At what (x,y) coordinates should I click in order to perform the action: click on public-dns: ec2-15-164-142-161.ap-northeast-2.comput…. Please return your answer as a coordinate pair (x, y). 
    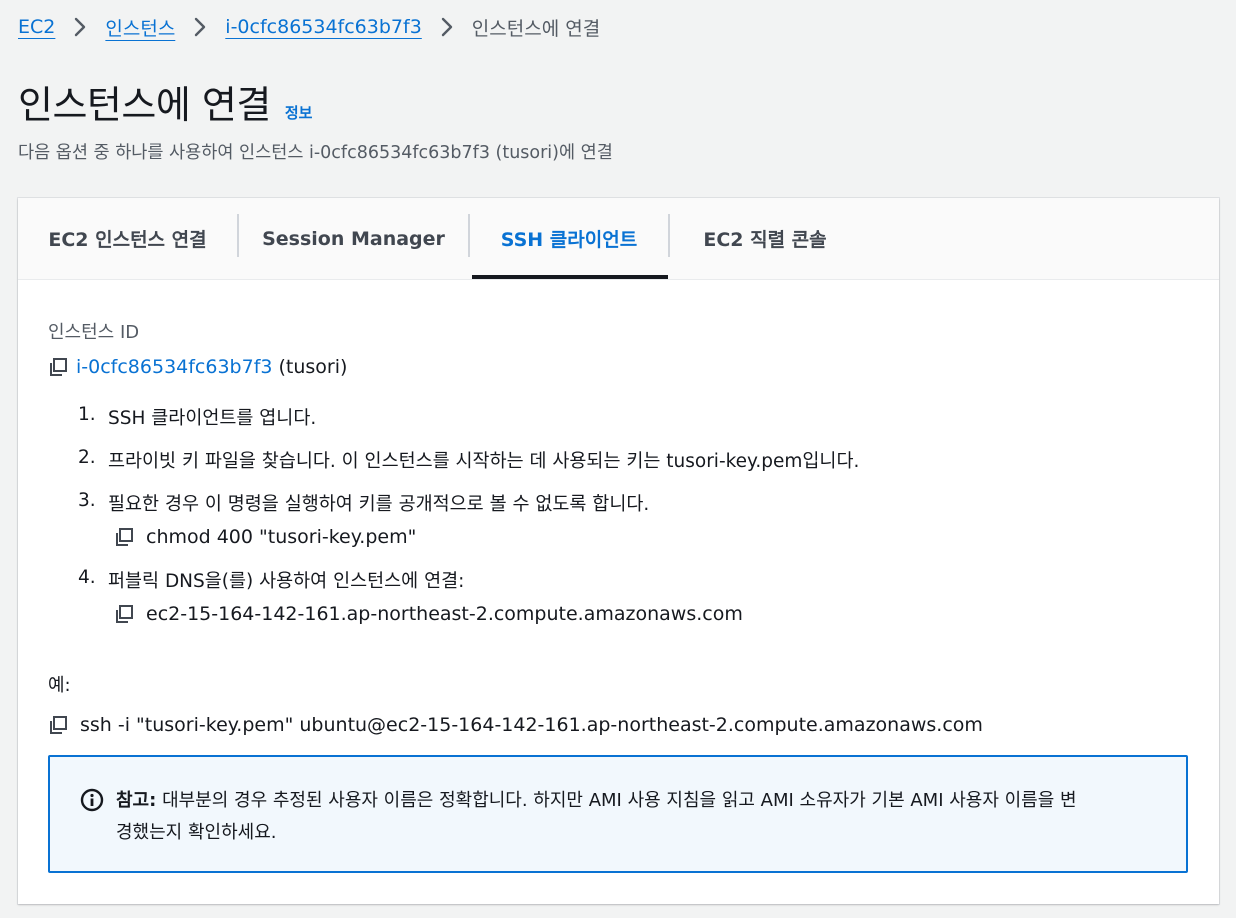
    Looking at the image, I should click on (444, 614).